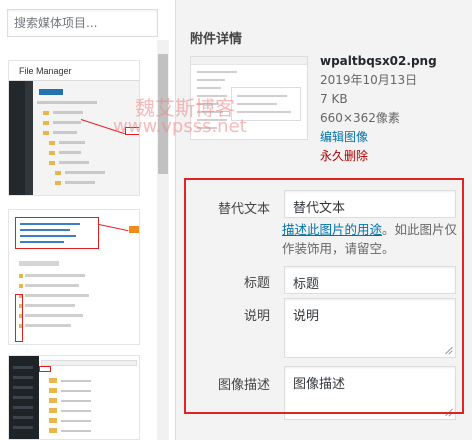 Image resolution: width=472 pixels, height=440 pixels. What do you see at coordinates (216, 39) in the screenshot?
I see `panel-heading: 附件详情` at bounding box center [216, 39].